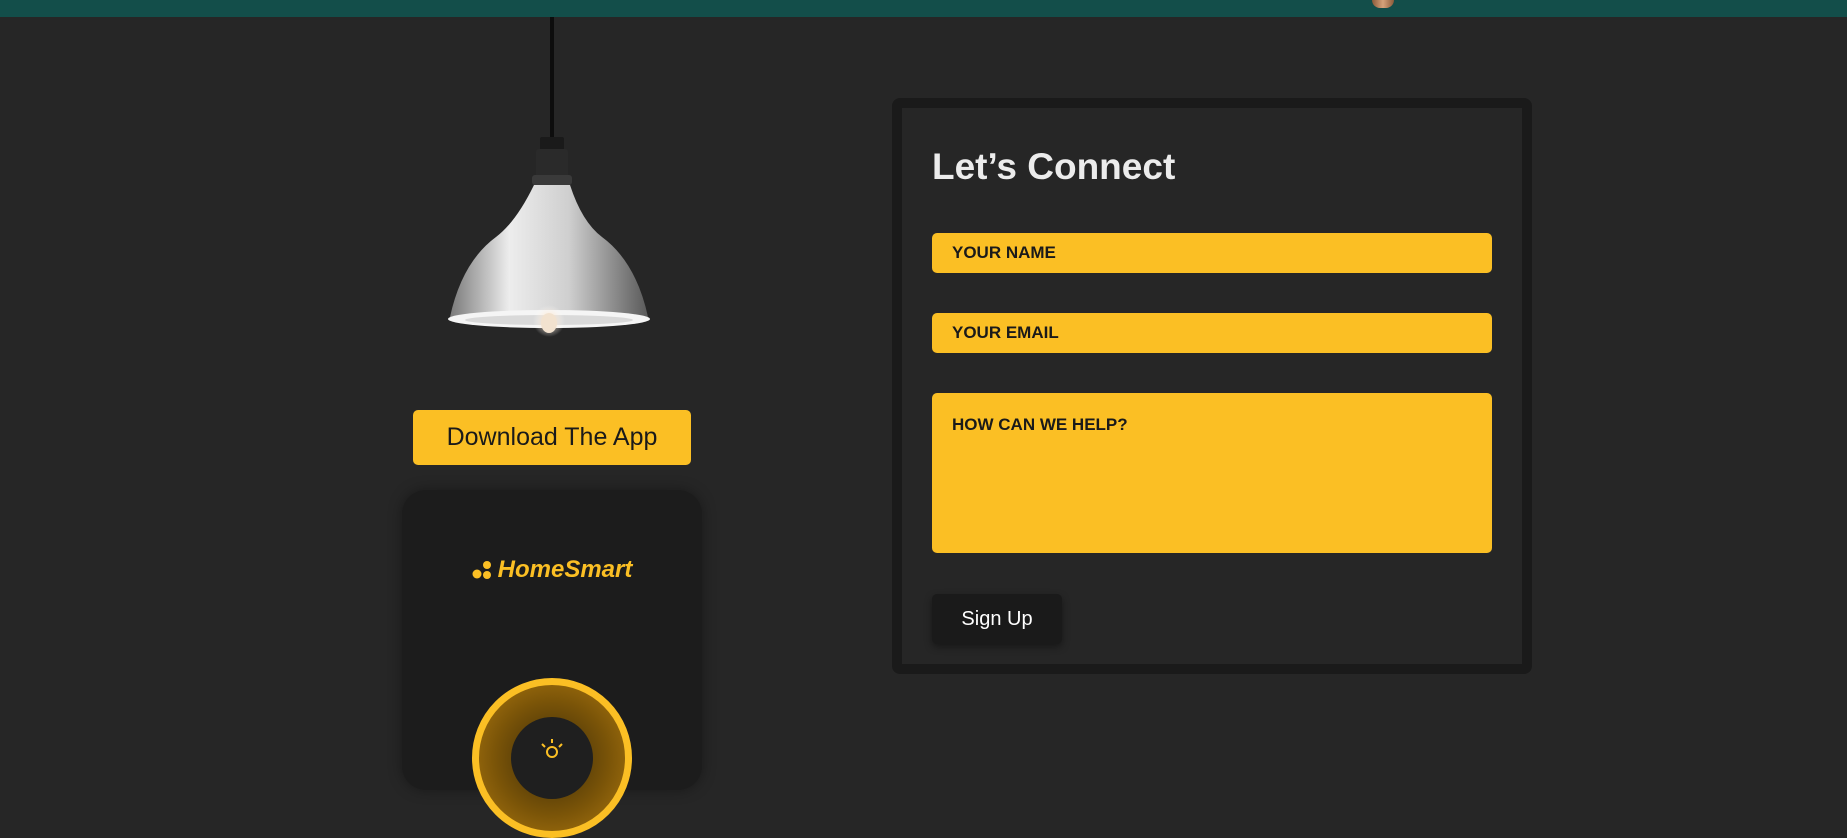 Image resolution: width=1847 pixels, height=838 pixels. I want to click on download-app-button: Download The App, so click(552, 437).